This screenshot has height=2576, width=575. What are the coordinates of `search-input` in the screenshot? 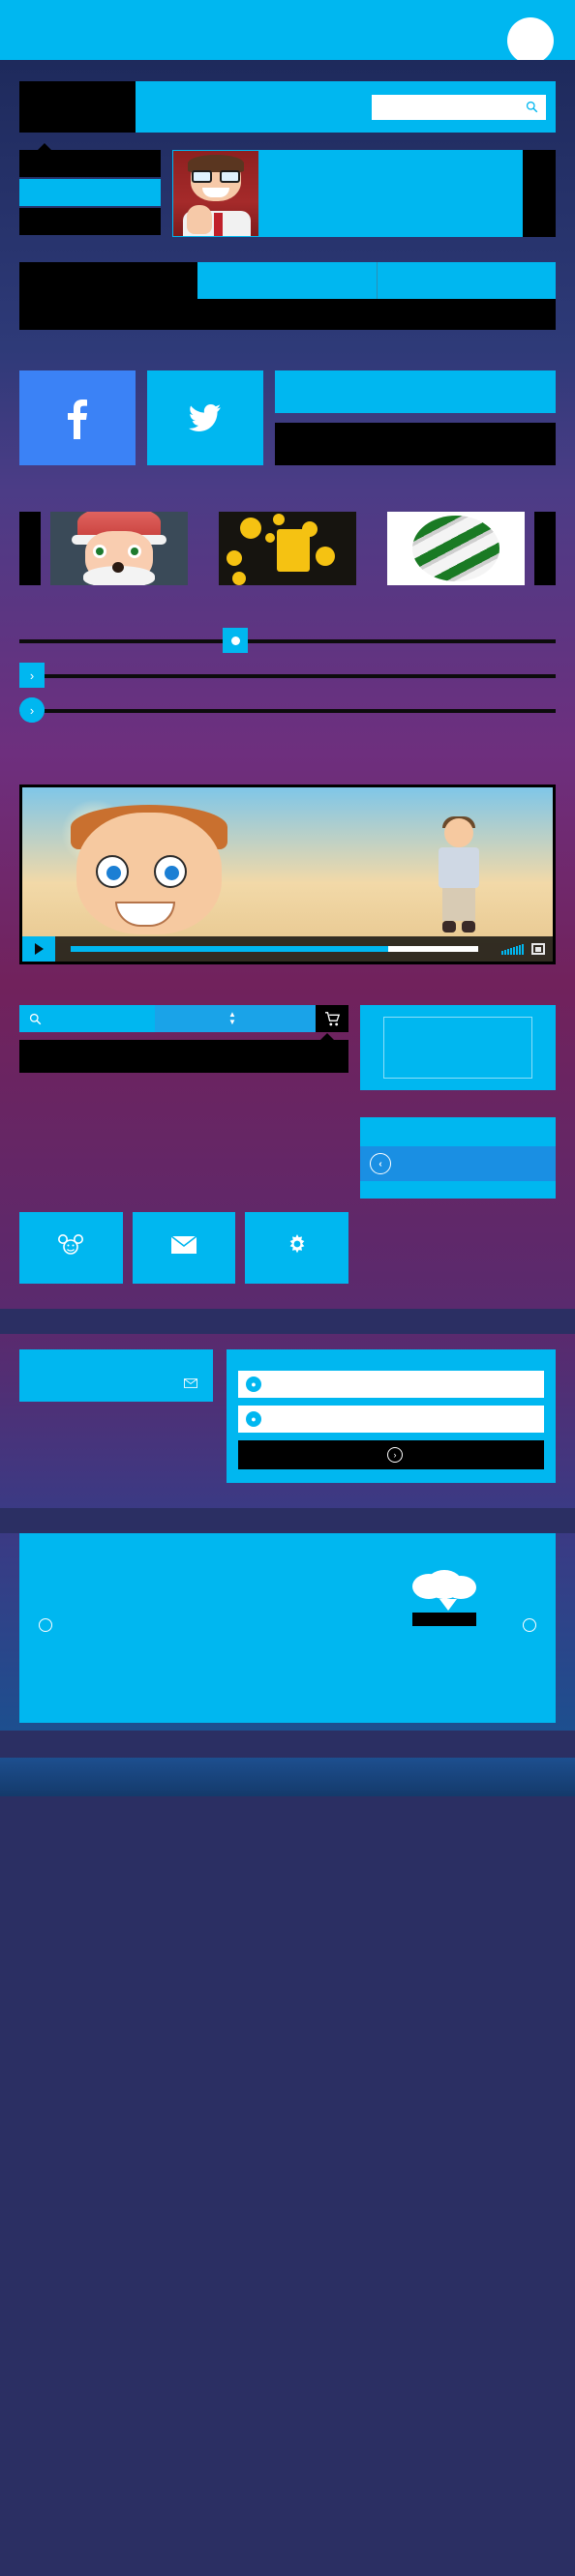 It's located at (452, 107).